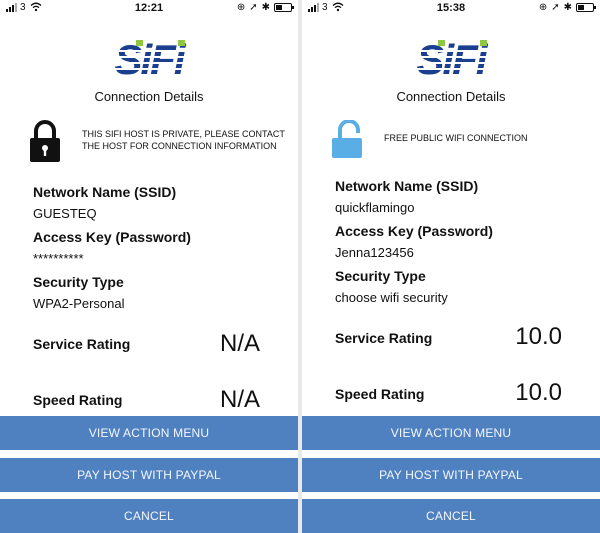 The image size is (600, 533). Describe the element at coordinates (456, 138) in the screenshot. I see `notice-text: FREE PUBLIC WIFI CONNECTION` at that location.